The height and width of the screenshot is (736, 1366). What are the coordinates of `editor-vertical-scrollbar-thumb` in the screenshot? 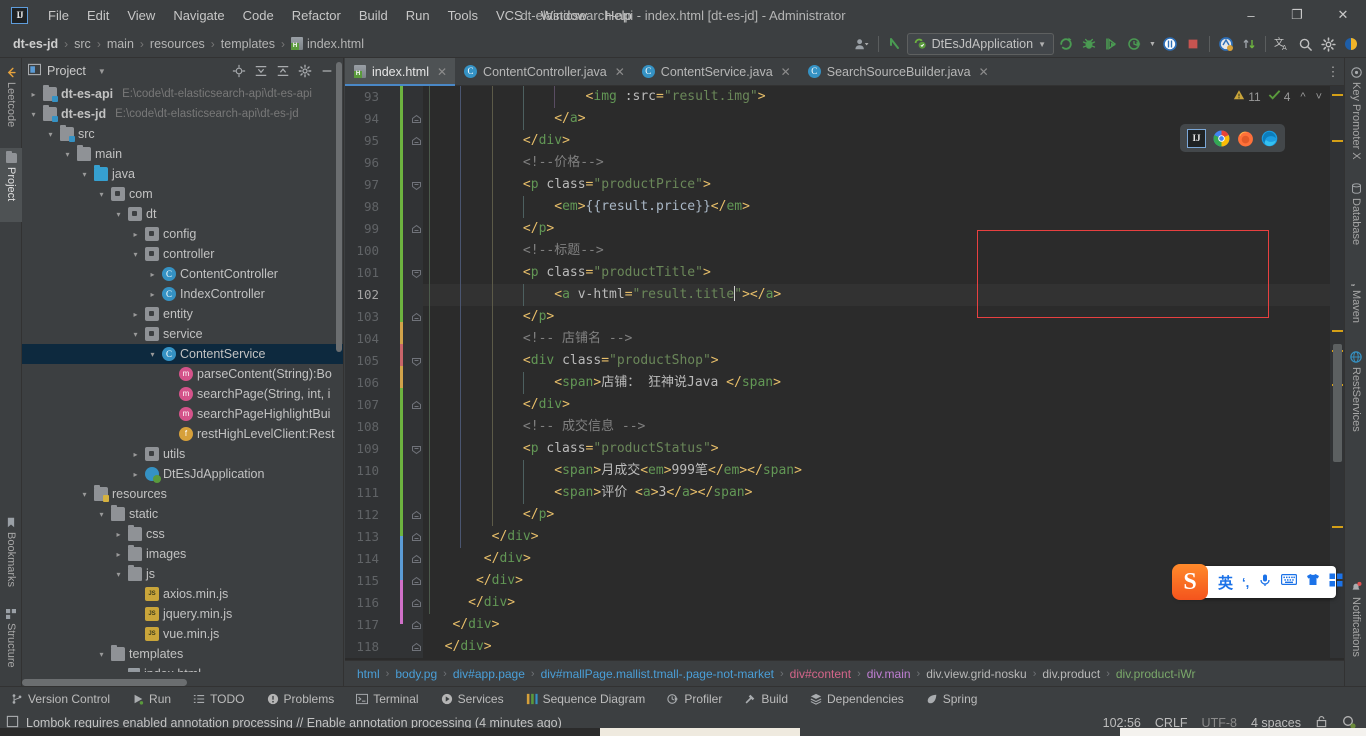 It's located at (1337, 403).